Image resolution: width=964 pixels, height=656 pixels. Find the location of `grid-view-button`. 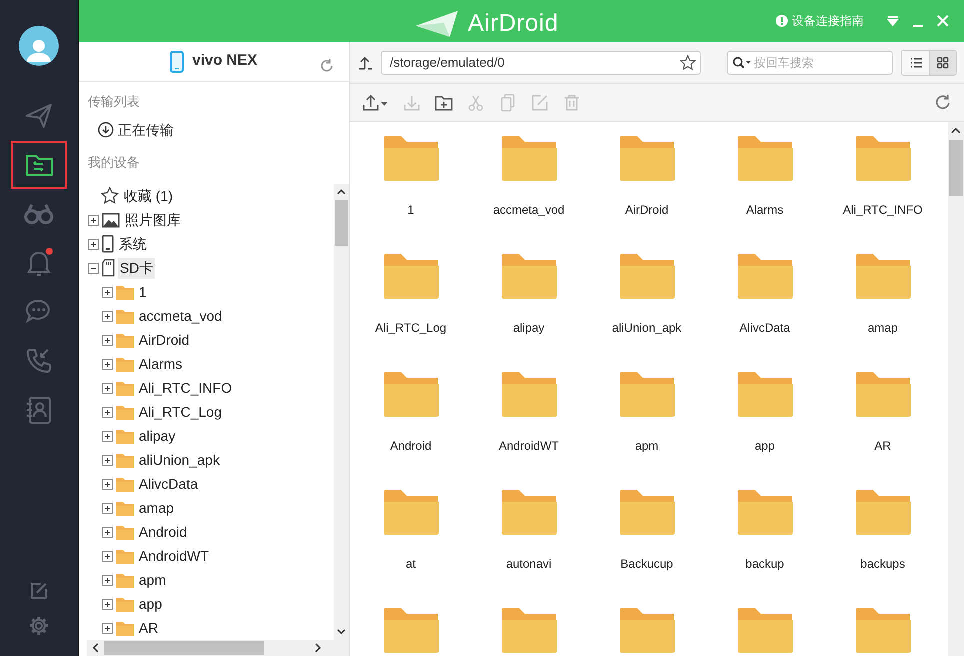

grid-view-button is located at coordinates (942, 62).